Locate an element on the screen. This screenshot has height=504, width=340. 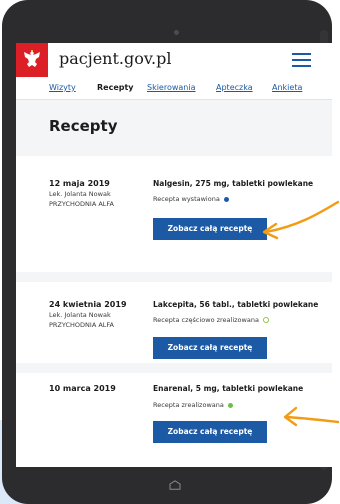
site-header: pacjent.gov.pl is located at coordinates (174, 60).